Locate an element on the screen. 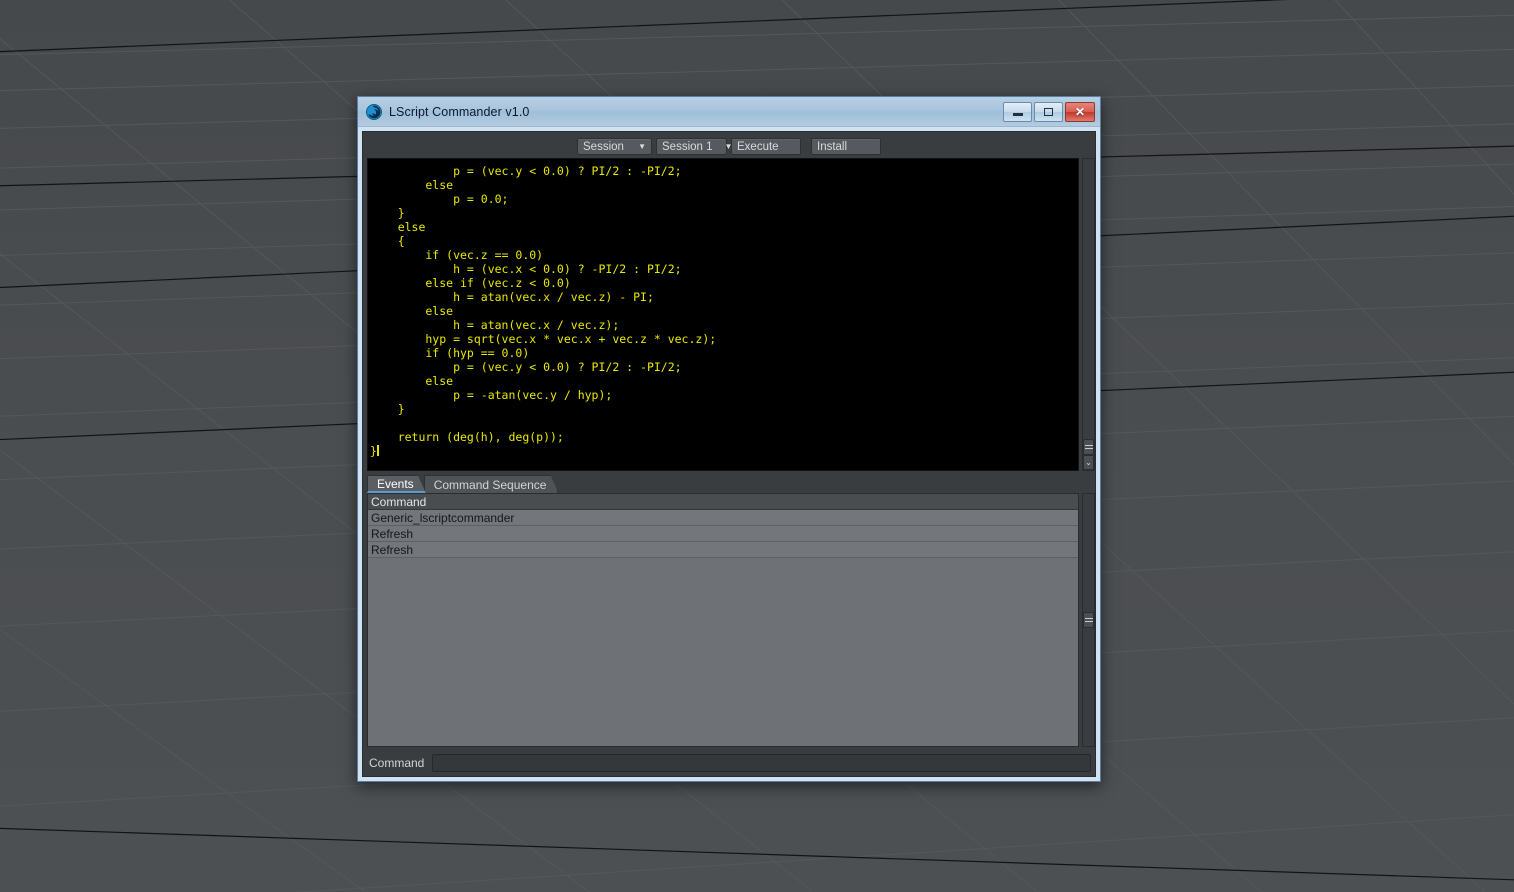 The width and height of the screenshot is (1514, 892). window-controls: ✕ is located at coordinates (1050, 111).